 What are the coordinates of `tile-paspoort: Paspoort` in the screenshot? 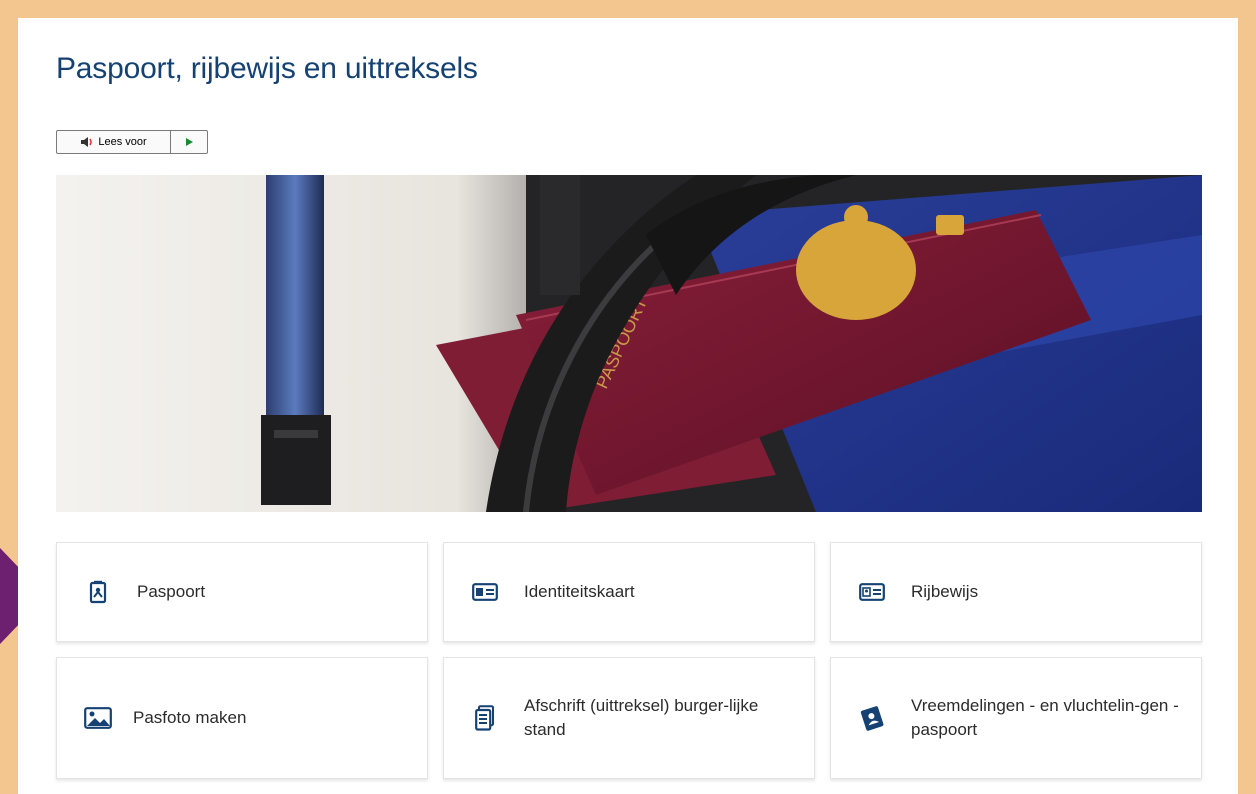 It's located at (242, 592).